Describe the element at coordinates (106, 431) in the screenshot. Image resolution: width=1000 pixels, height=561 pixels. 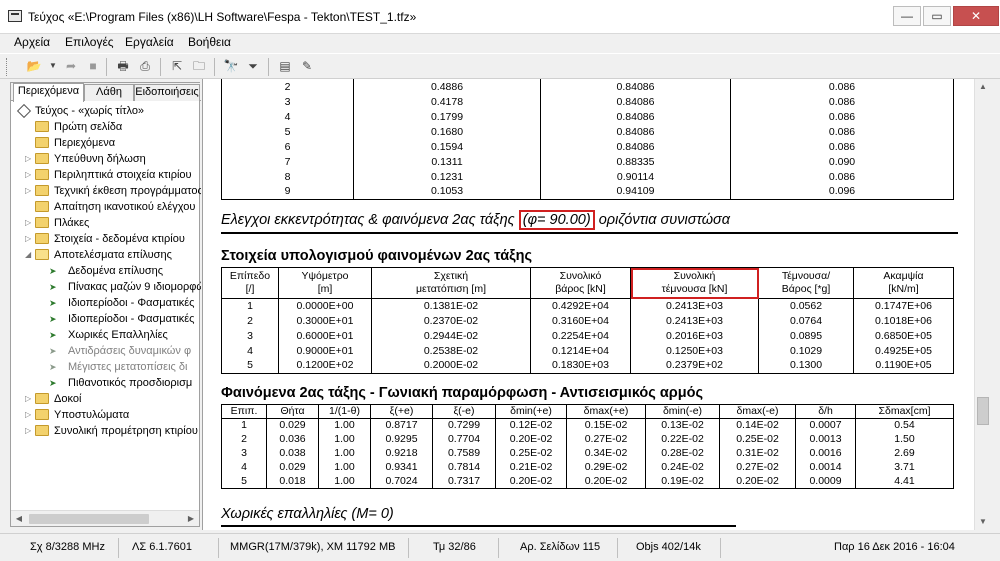
I see `tree-item: ▷ Συνολική προμέτρηση κτιρίου` at that location.